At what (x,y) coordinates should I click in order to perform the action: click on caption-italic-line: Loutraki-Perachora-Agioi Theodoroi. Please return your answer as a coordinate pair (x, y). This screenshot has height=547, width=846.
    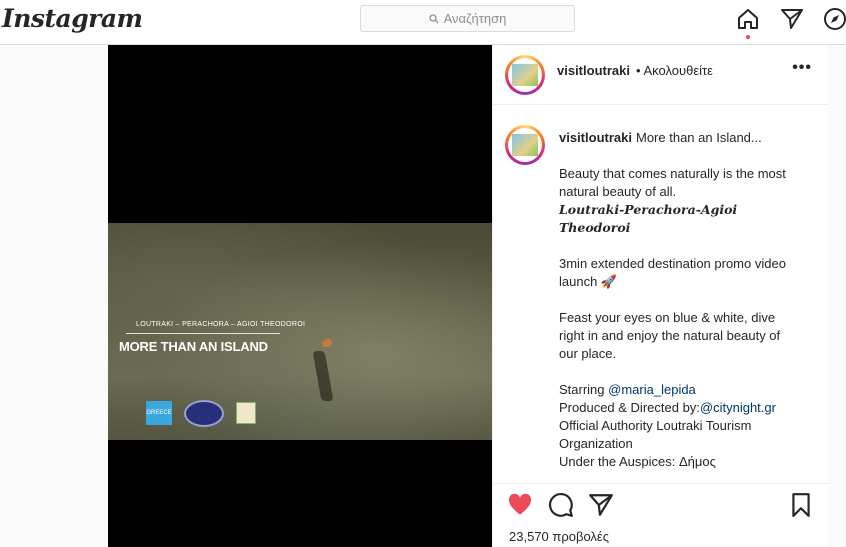
    Looking at the image, I should click on (648, 218).